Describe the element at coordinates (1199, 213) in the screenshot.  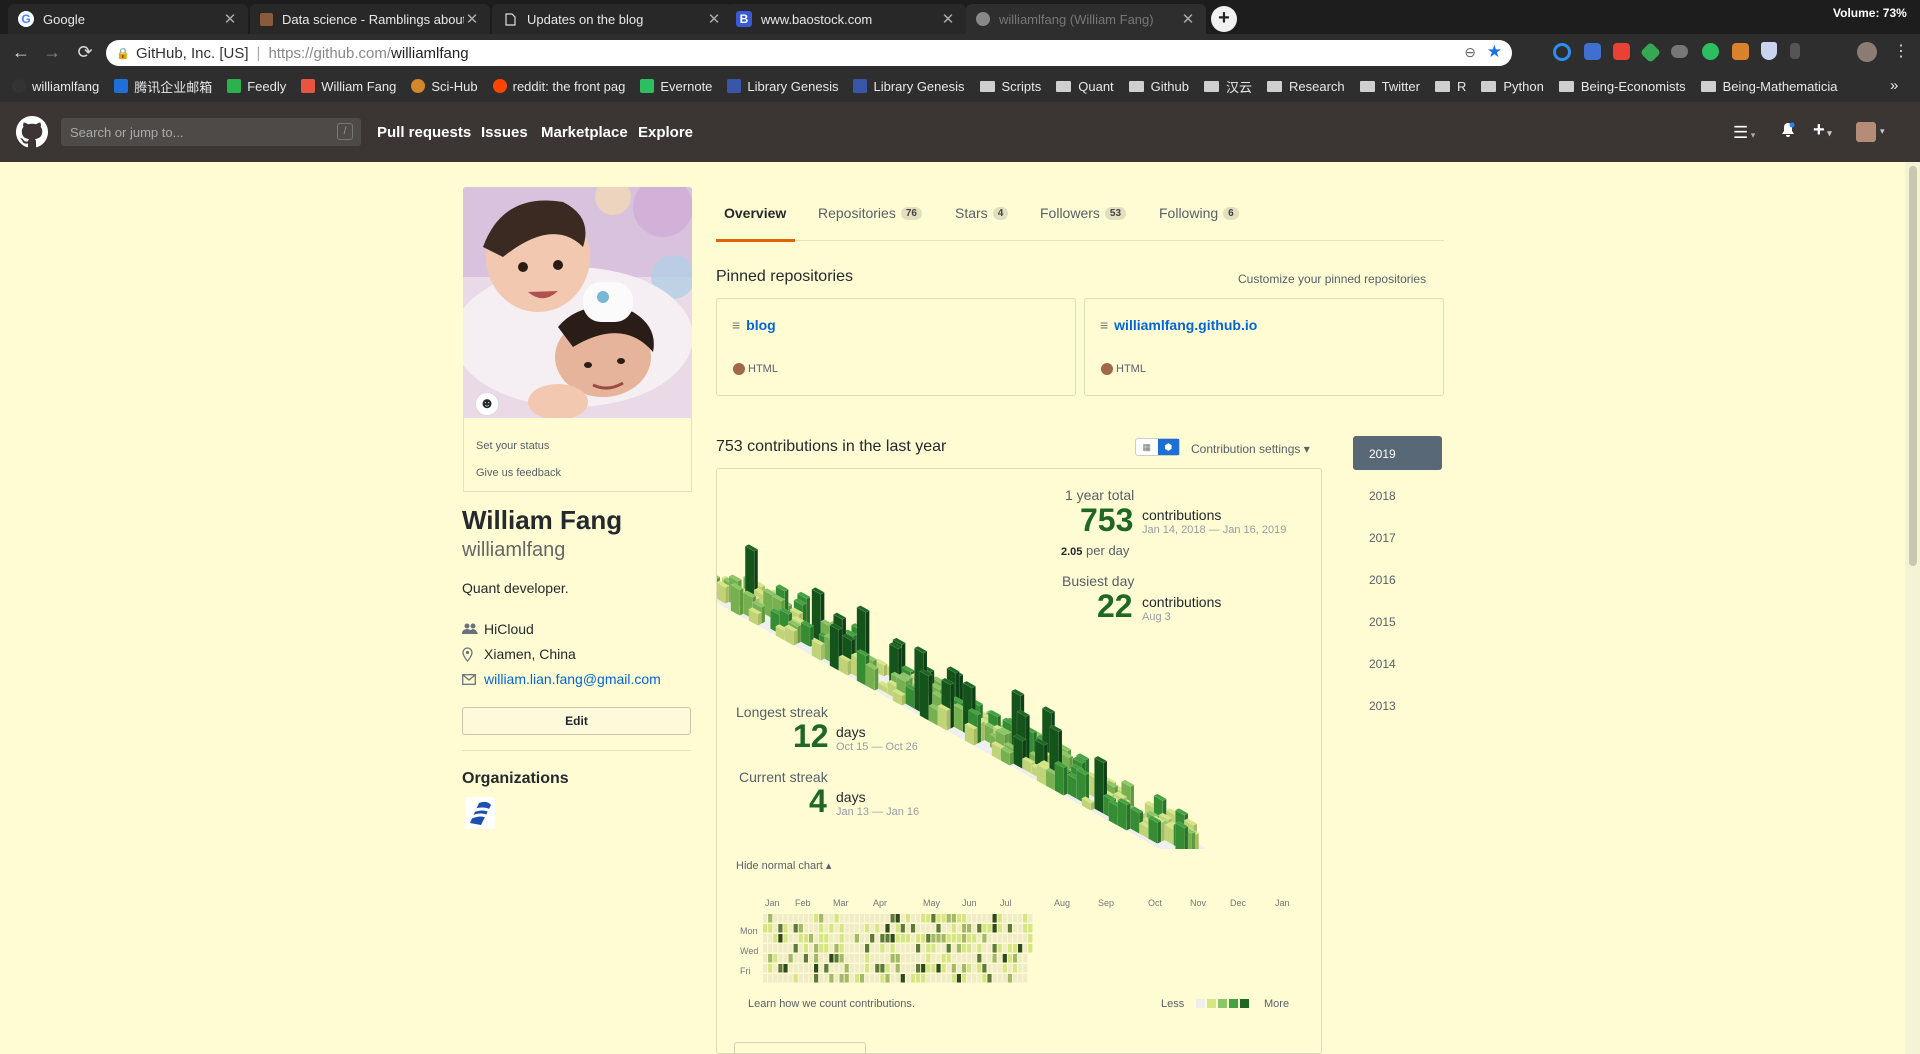
I see `tab-following: Following 6` at that location.